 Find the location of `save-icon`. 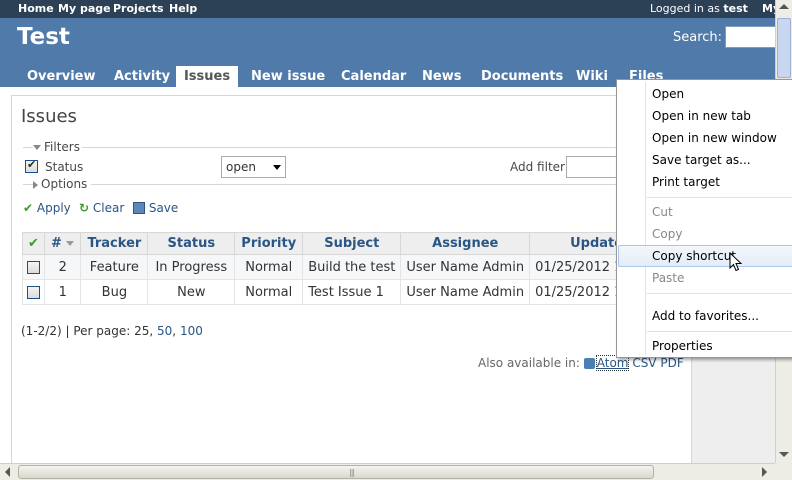

save-icon is located at coordinates (139, 208).